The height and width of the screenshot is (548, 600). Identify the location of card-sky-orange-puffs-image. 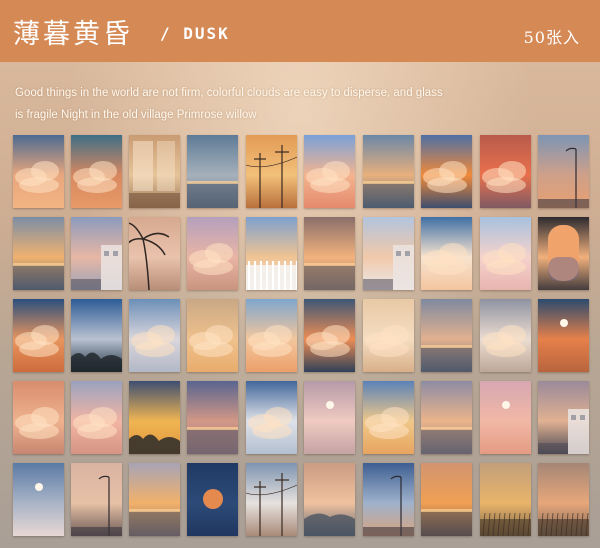
(271, 335).